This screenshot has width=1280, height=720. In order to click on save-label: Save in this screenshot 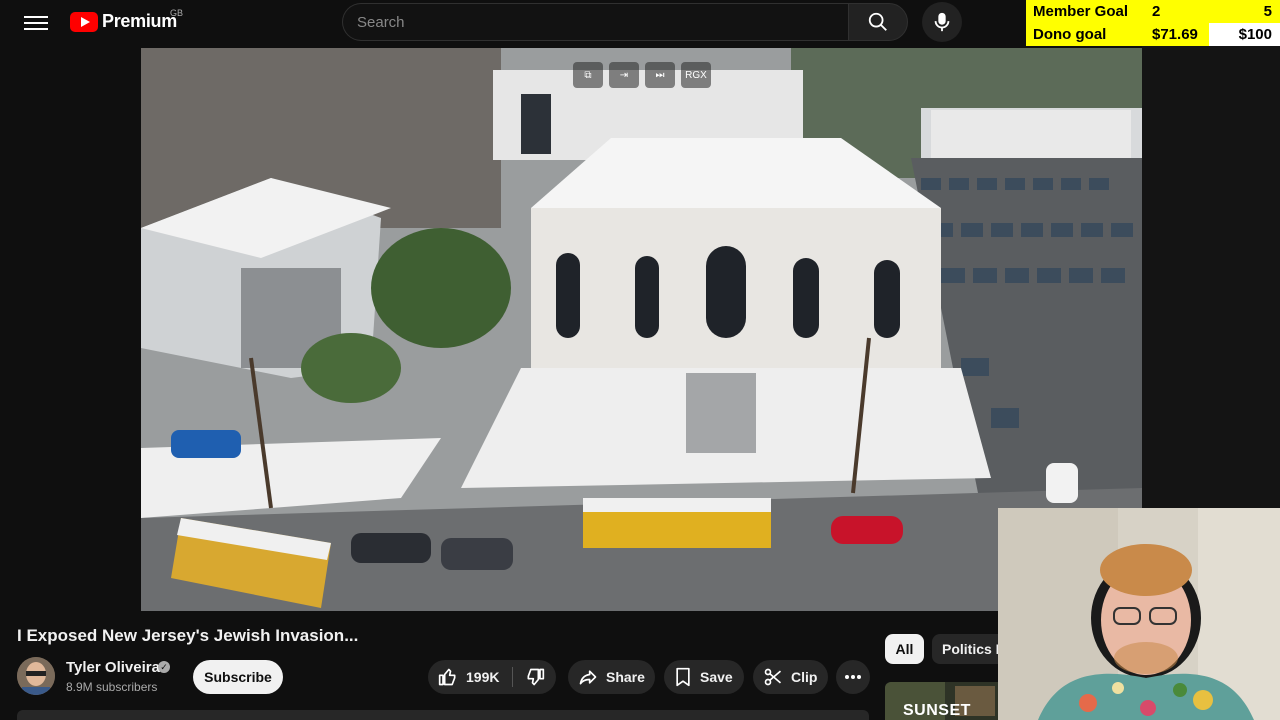, I will do `click(716, 677)`.